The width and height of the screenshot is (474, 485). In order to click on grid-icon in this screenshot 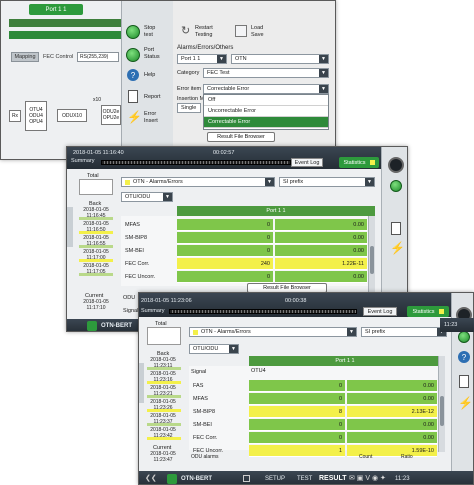, I will do `click(246, 478)`.